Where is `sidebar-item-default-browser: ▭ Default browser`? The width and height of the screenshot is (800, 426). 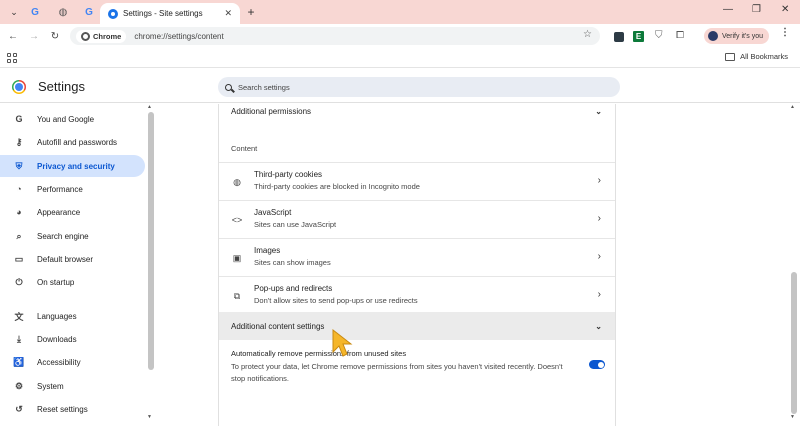
sidebar-item-default-browser: ▭ Default browser is located at coordinates (72, 259).